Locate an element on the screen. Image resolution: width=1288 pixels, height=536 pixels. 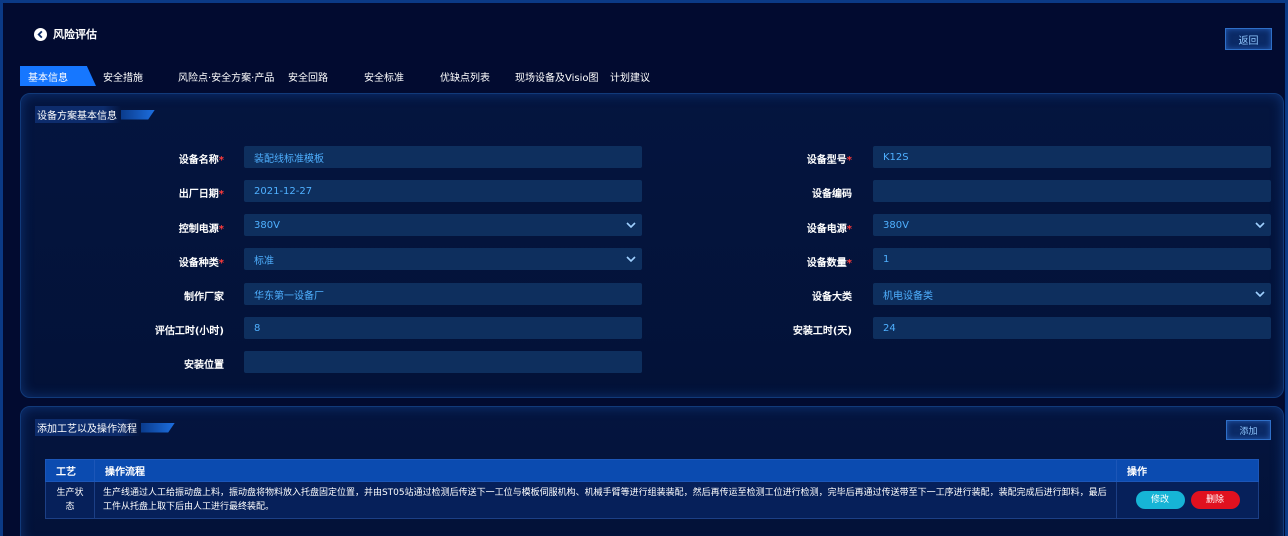
page-header: 风险评估 is located at coordinates (65, 34).